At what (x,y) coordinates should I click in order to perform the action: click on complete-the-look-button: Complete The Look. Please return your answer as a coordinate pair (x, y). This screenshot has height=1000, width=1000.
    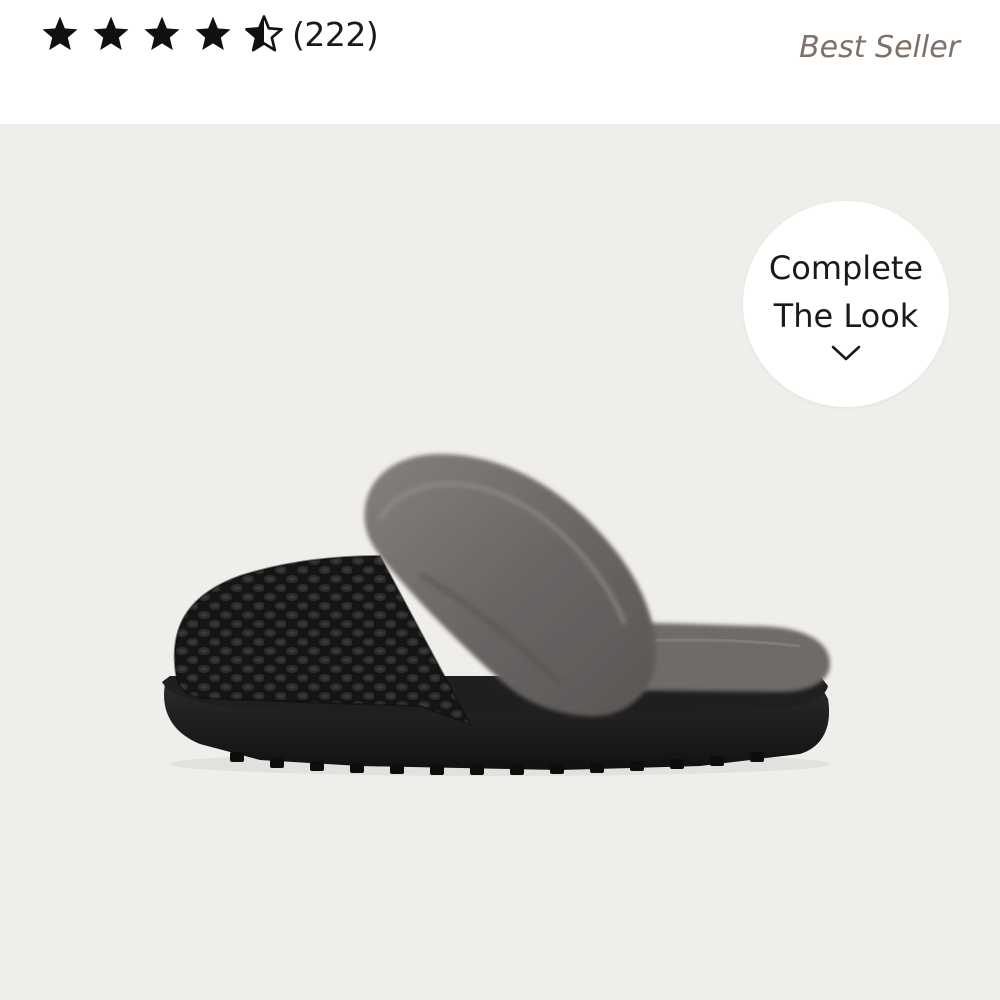
    Looking at the image, I should click on (846, 304).